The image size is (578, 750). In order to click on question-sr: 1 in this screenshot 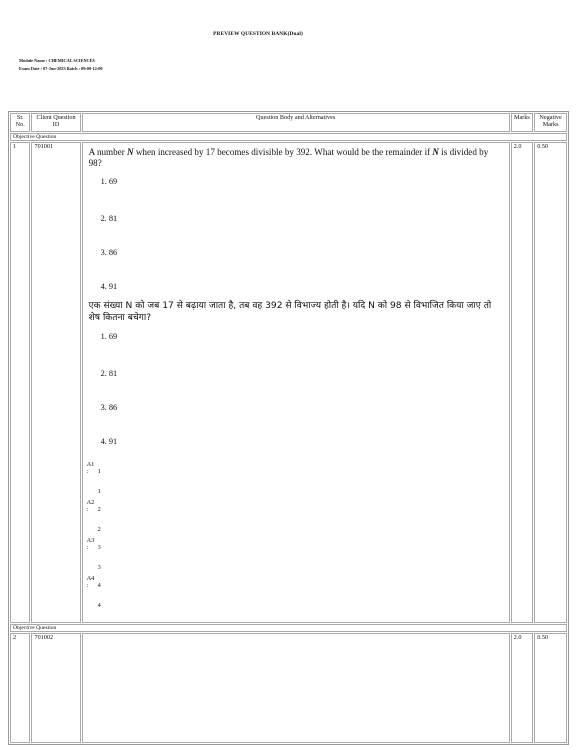, I will do `click(20, 382)`.